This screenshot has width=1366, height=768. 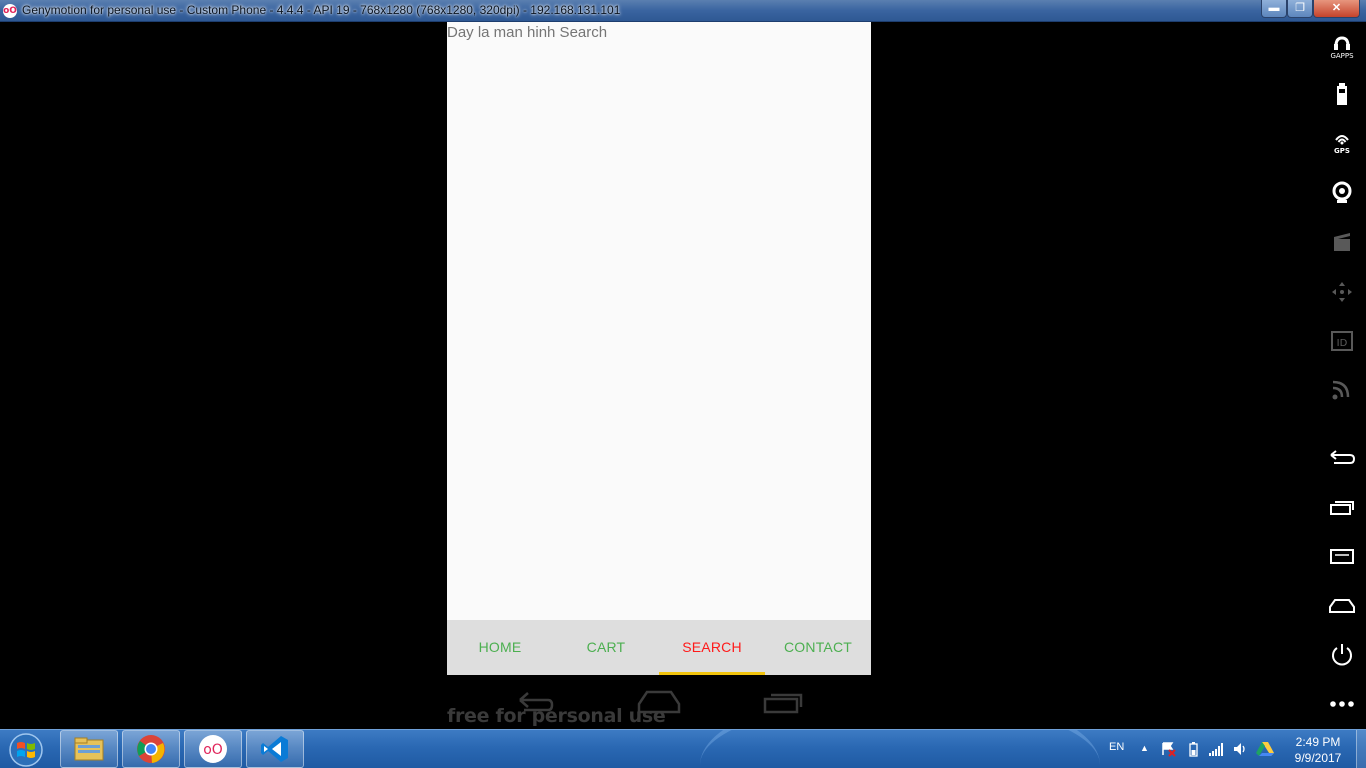 I want to click on tab-search: SEARCH, so click(x=712, y=647).